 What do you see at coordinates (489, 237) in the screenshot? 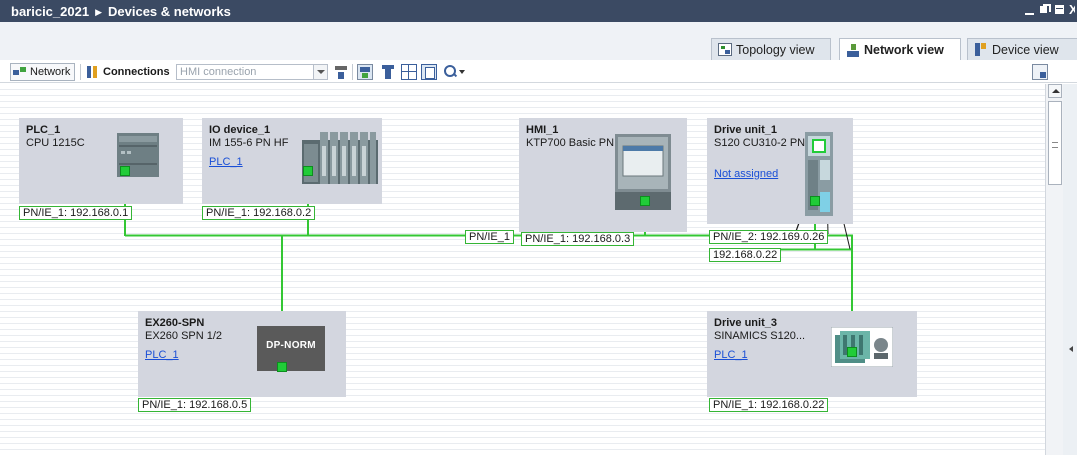
I see `subnet-label: PN/IE_1` at bounding box center [489, 237].